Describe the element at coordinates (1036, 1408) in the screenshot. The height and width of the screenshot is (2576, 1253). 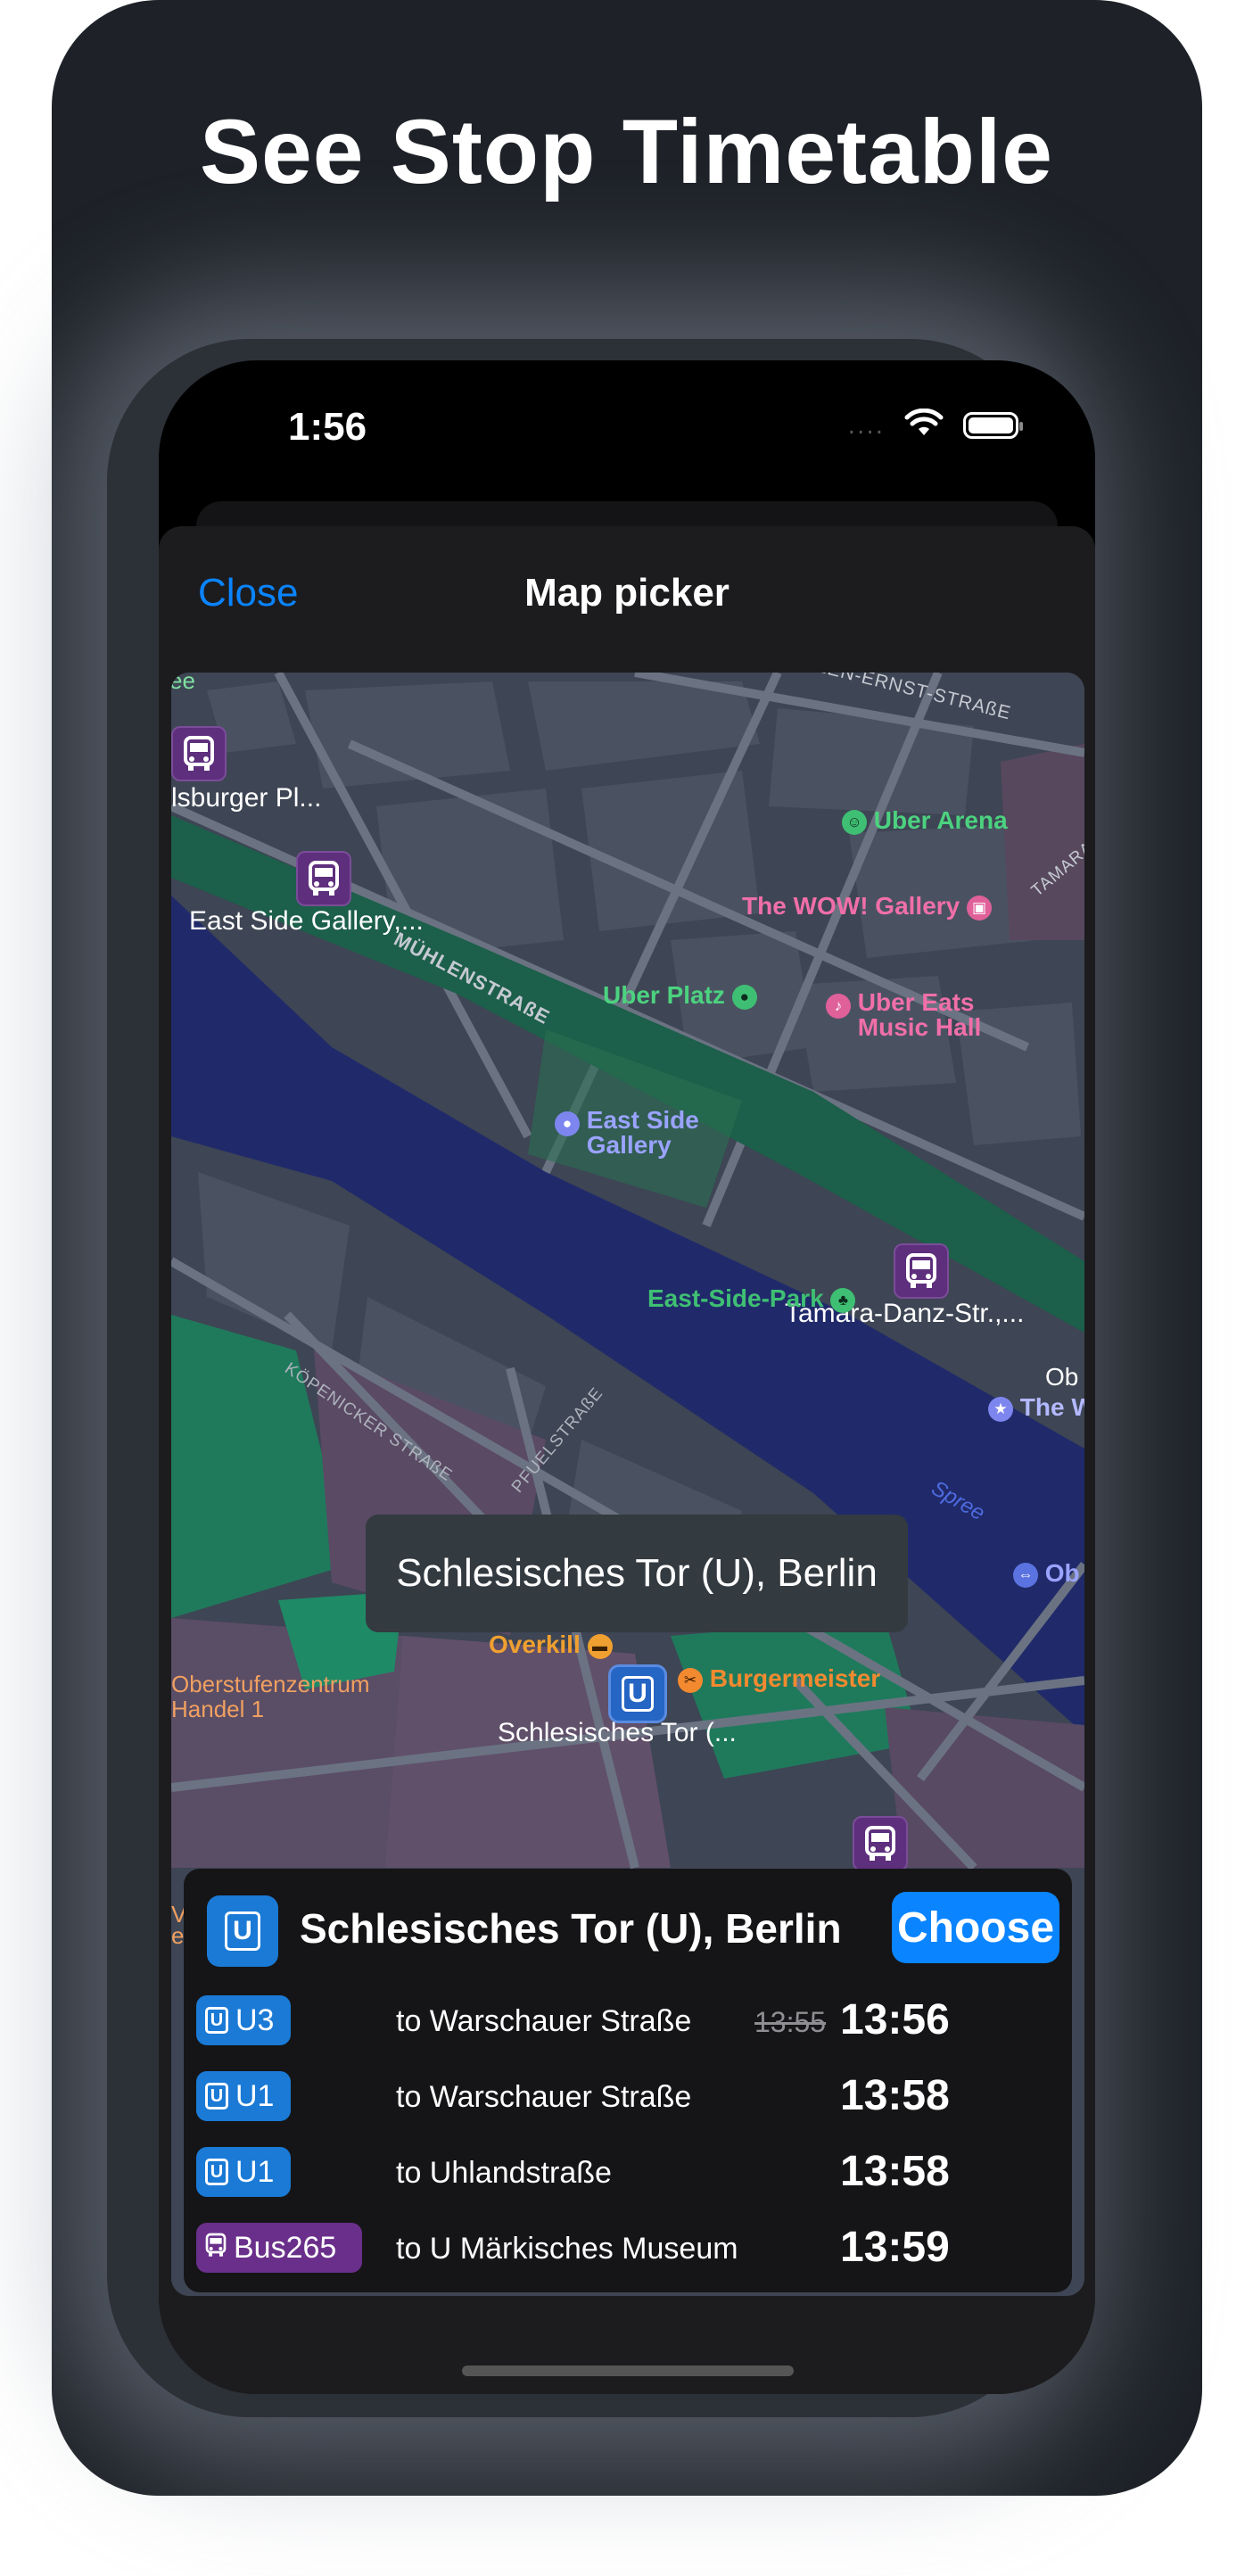
I see `poi-the-w: ★ The W` at that location.